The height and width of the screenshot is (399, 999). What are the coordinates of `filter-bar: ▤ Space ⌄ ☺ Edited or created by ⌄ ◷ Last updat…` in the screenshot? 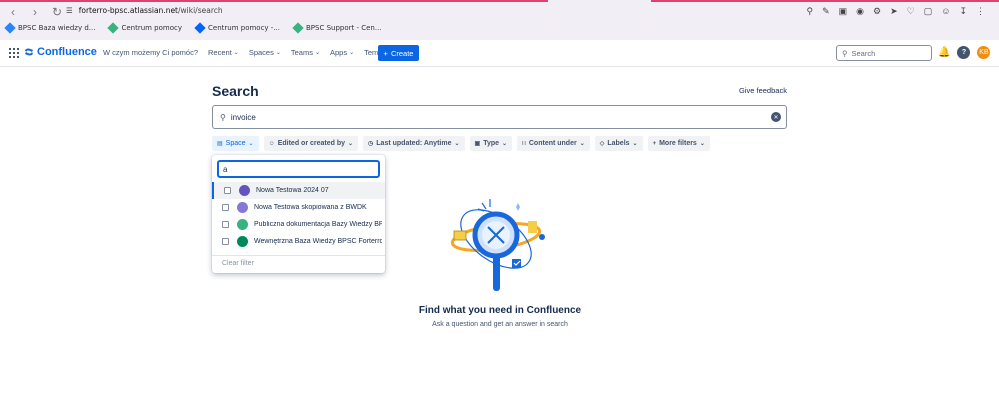 It's located at (461, 143).